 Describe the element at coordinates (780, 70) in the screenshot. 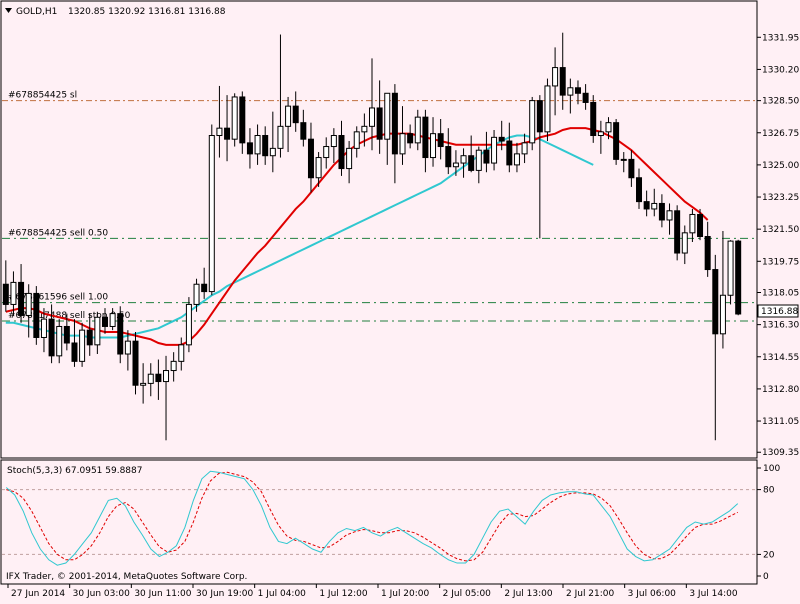

I see `price-tick-label: 1330.20` at that location.